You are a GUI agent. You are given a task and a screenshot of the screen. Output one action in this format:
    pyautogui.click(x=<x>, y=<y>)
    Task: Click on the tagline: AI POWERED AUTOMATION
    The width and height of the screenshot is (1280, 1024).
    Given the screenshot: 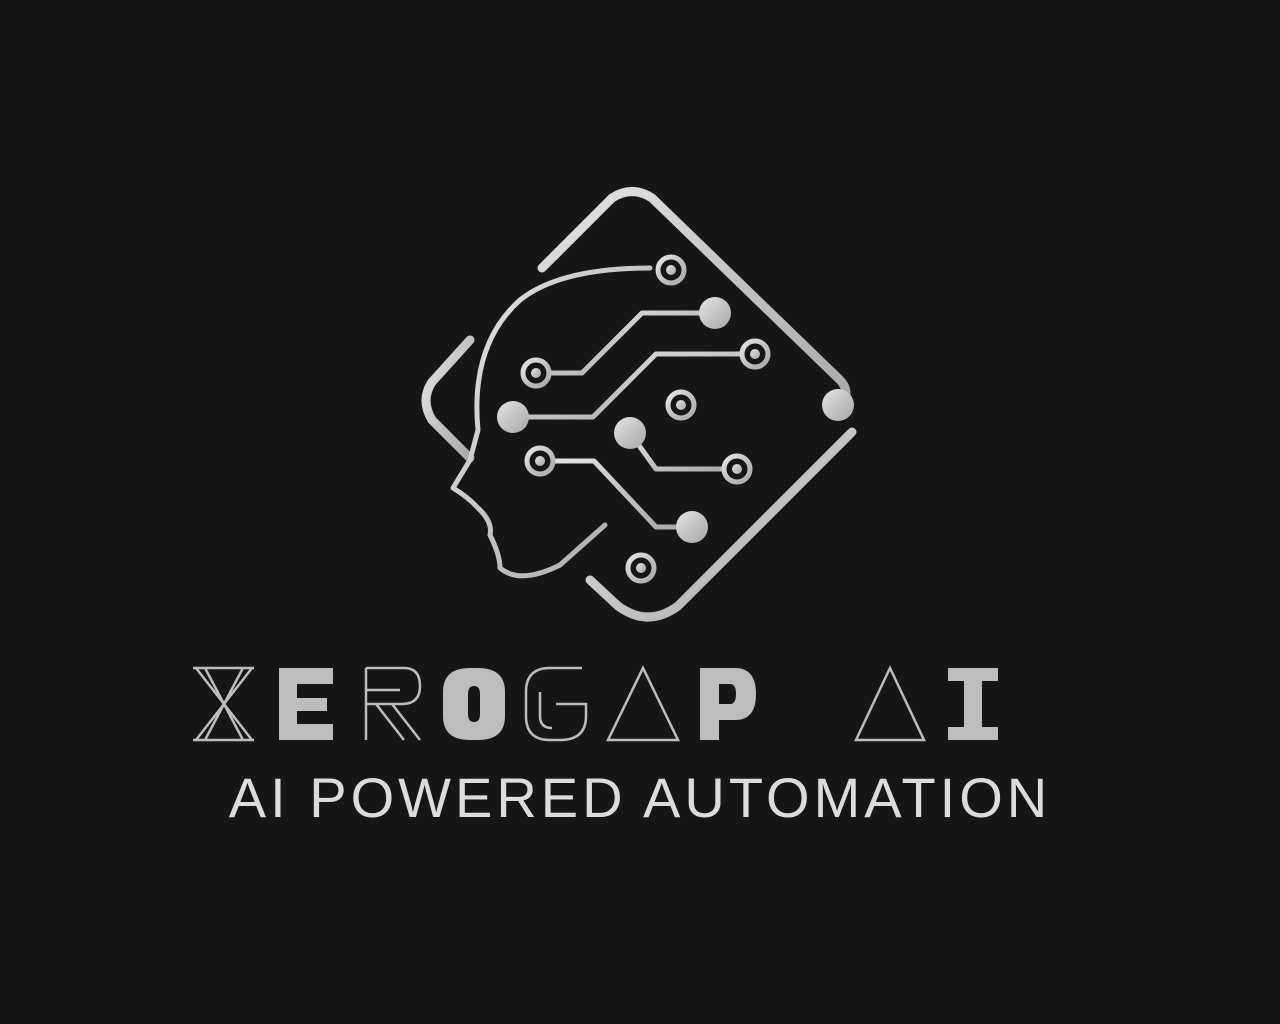 What is the action you would take?
    pyautogui.click(x=640, y=797)
    